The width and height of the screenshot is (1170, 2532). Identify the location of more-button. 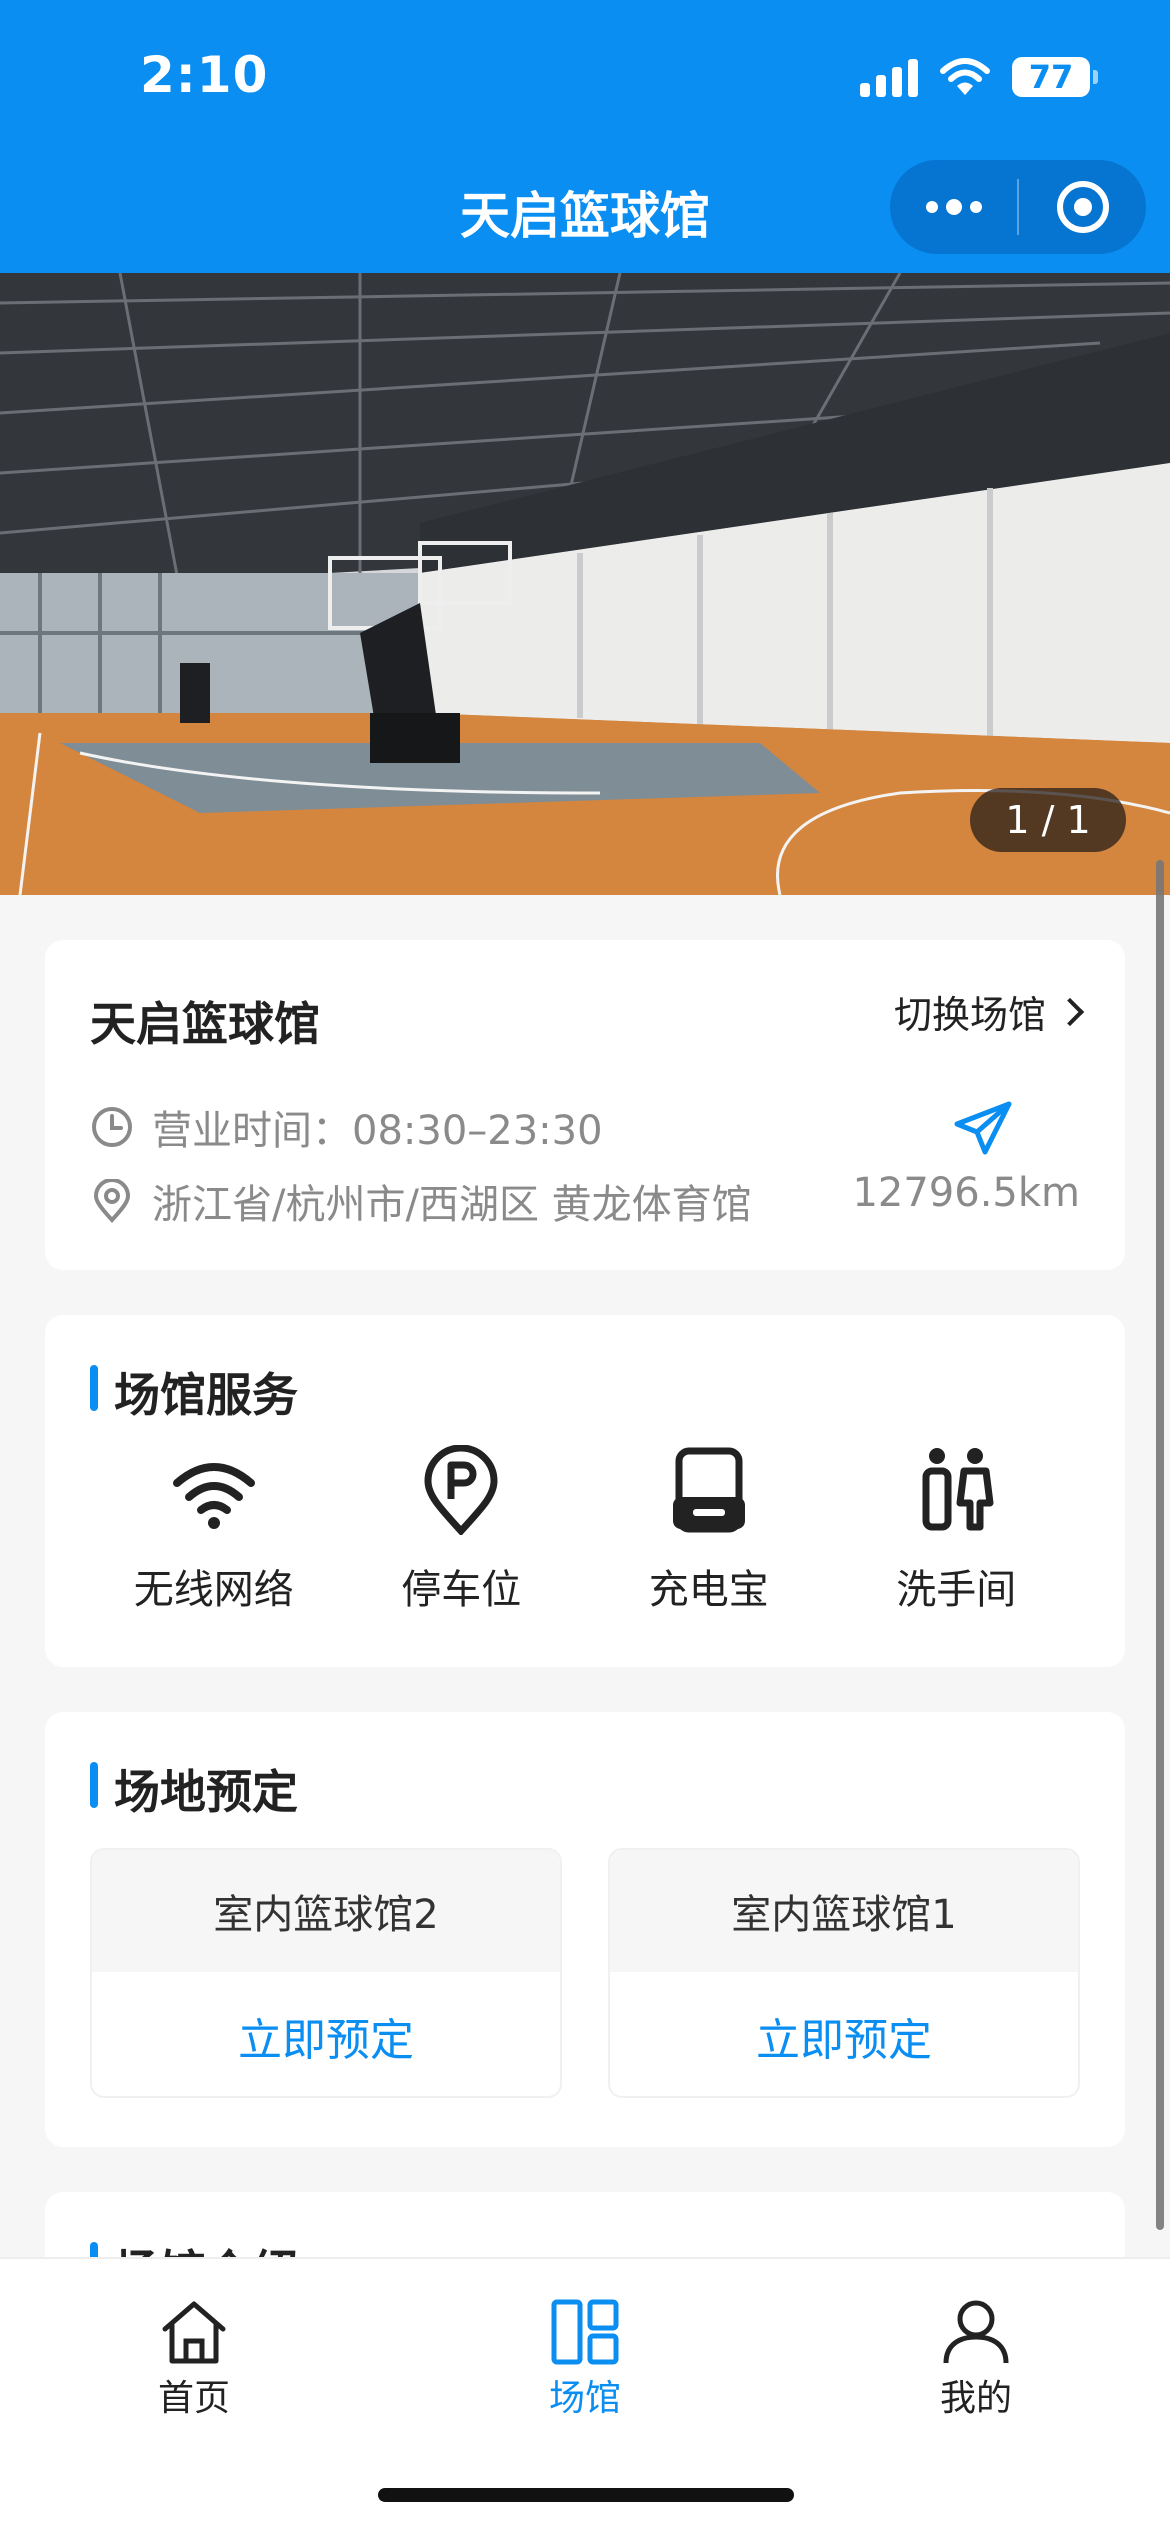
(953, 207).